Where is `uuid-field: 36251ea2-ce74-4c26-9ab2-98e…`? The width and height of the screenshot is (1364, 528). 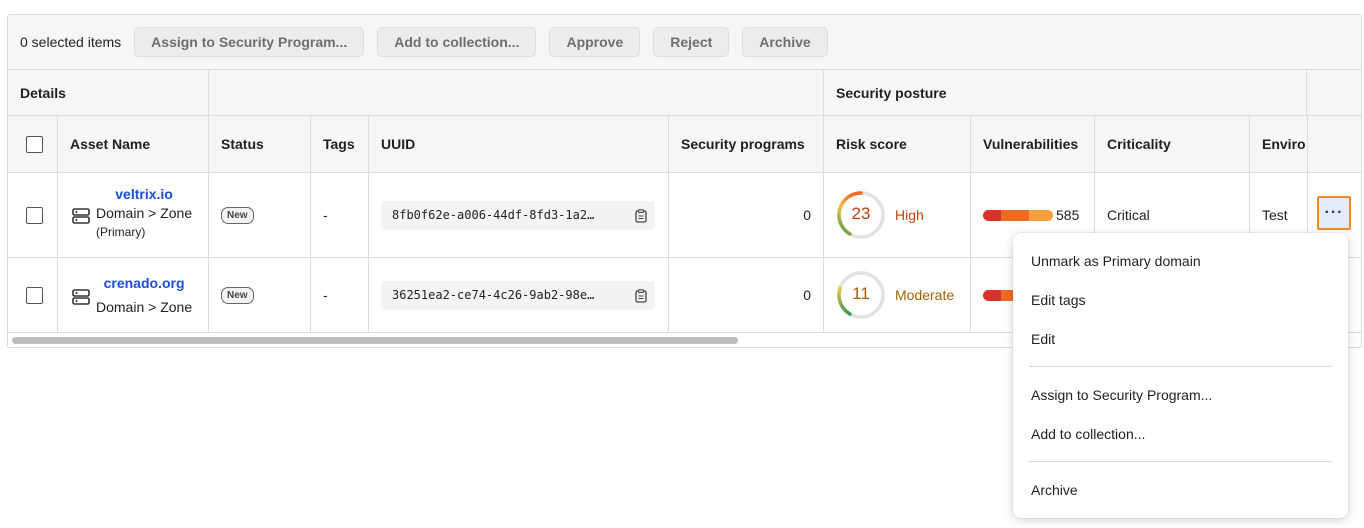
uuid-field: 36251ea2-ce74-4c26-9ab2-98e… is located at coordinates (518, 295).